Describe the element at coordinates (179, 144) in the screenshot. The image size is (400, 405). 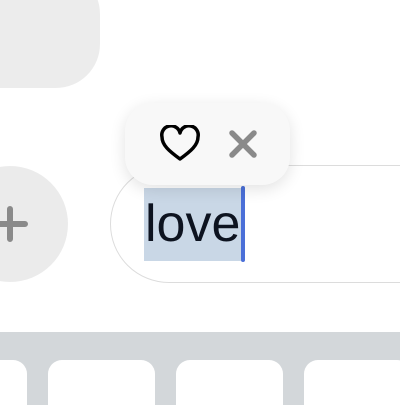
I see `heart-icon` at that location.